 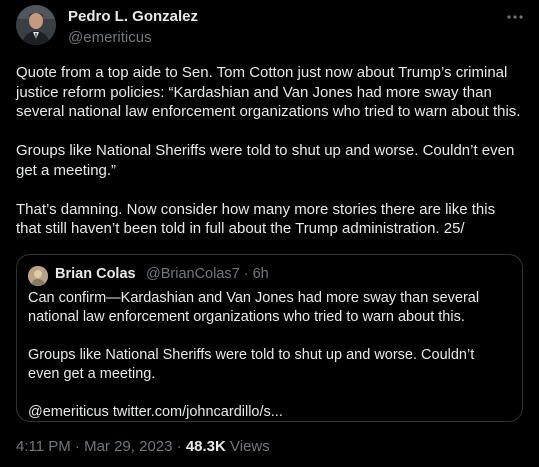 What do you see at coordinates (110, 37) in the screenshot?
I see `author-handle: @emeriticus` at bounding box center [110, 37].